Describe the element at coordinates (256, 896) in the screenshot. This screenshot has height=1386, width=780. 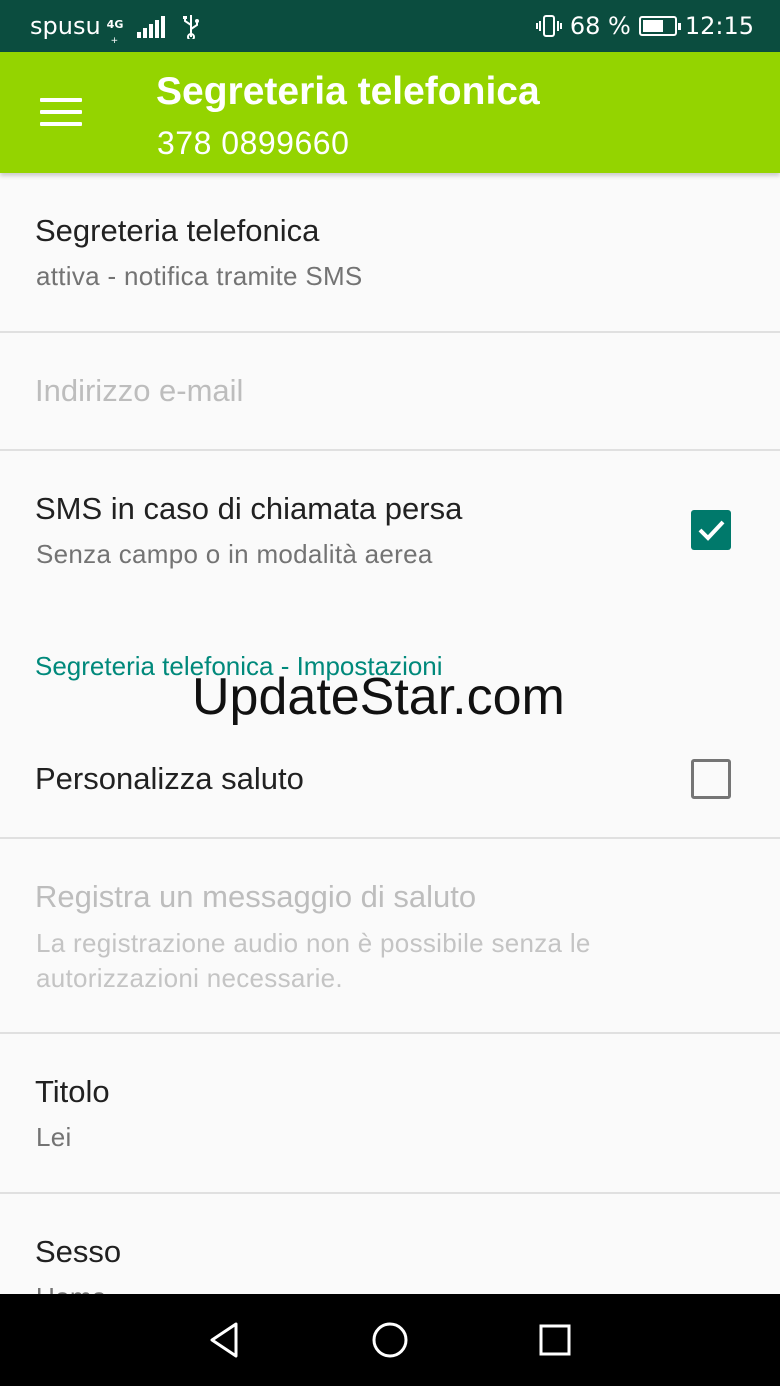
I see `pref-title: Registra un messaggio di saluto` at that location.